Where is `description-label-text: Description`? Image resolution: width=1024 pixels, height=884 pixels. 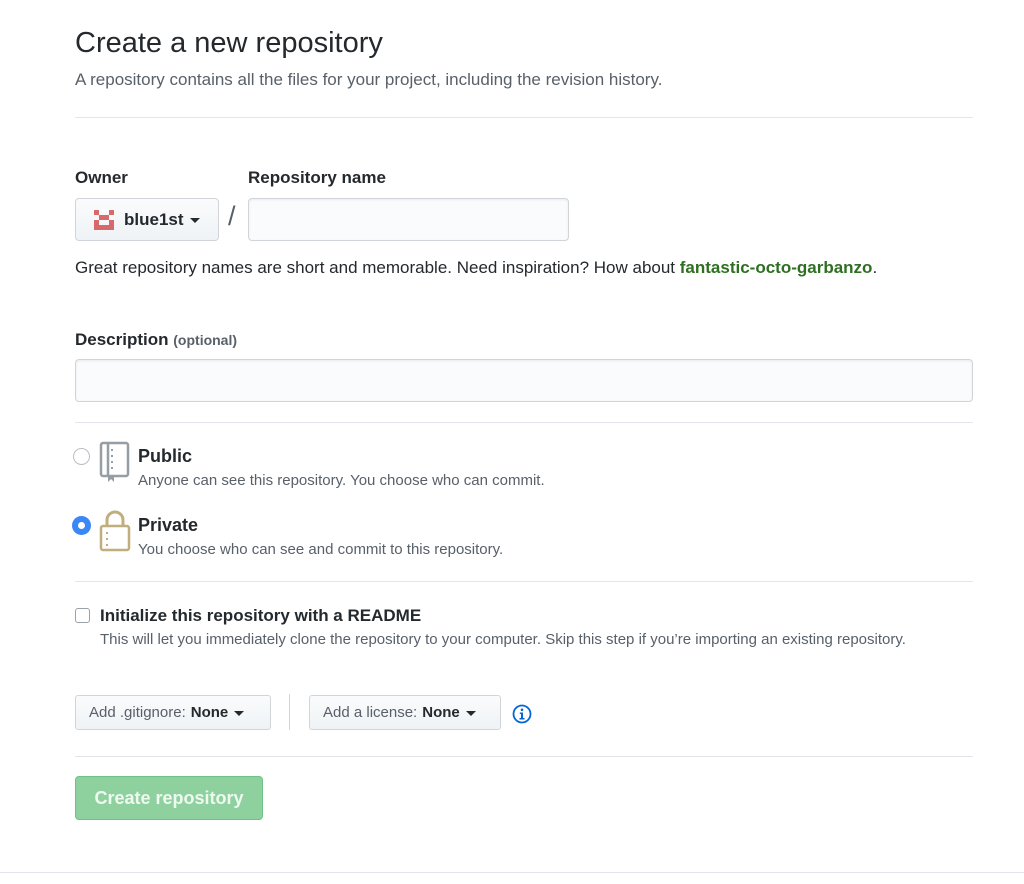 description-label-text: Description is located at coordinates (122, 339).